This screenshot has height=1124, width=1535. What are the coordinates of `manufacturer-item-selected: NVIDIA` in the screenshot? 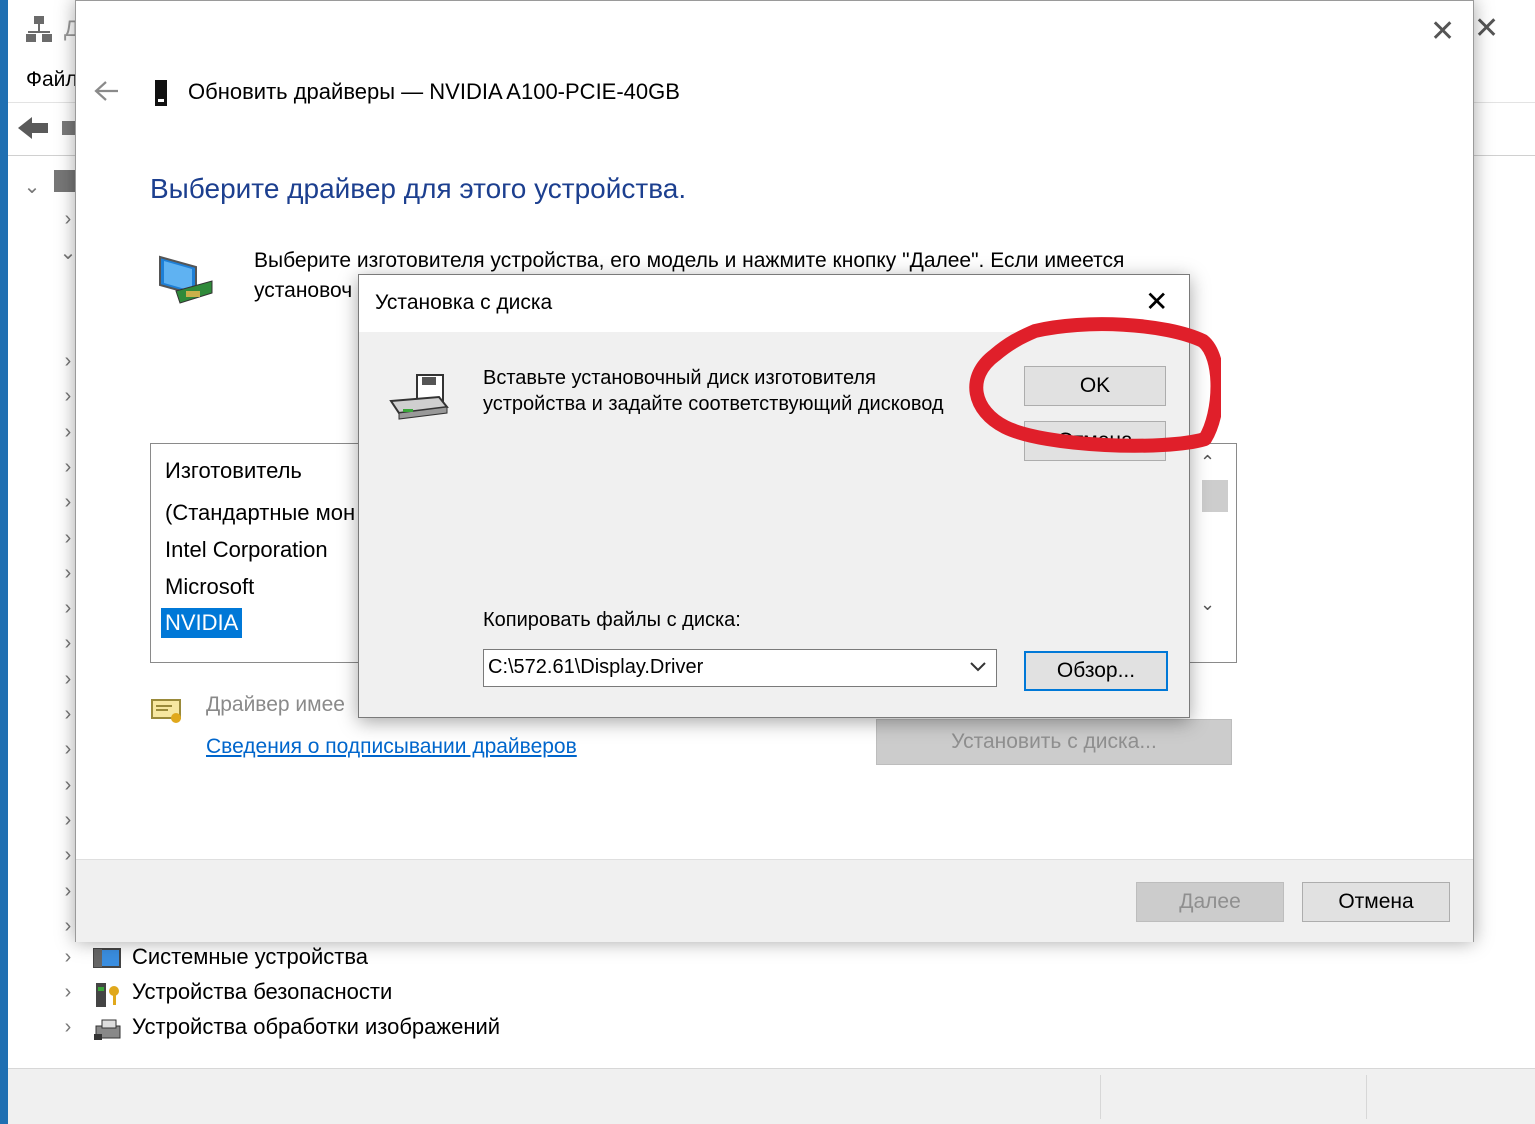 It's located at (202, 623).